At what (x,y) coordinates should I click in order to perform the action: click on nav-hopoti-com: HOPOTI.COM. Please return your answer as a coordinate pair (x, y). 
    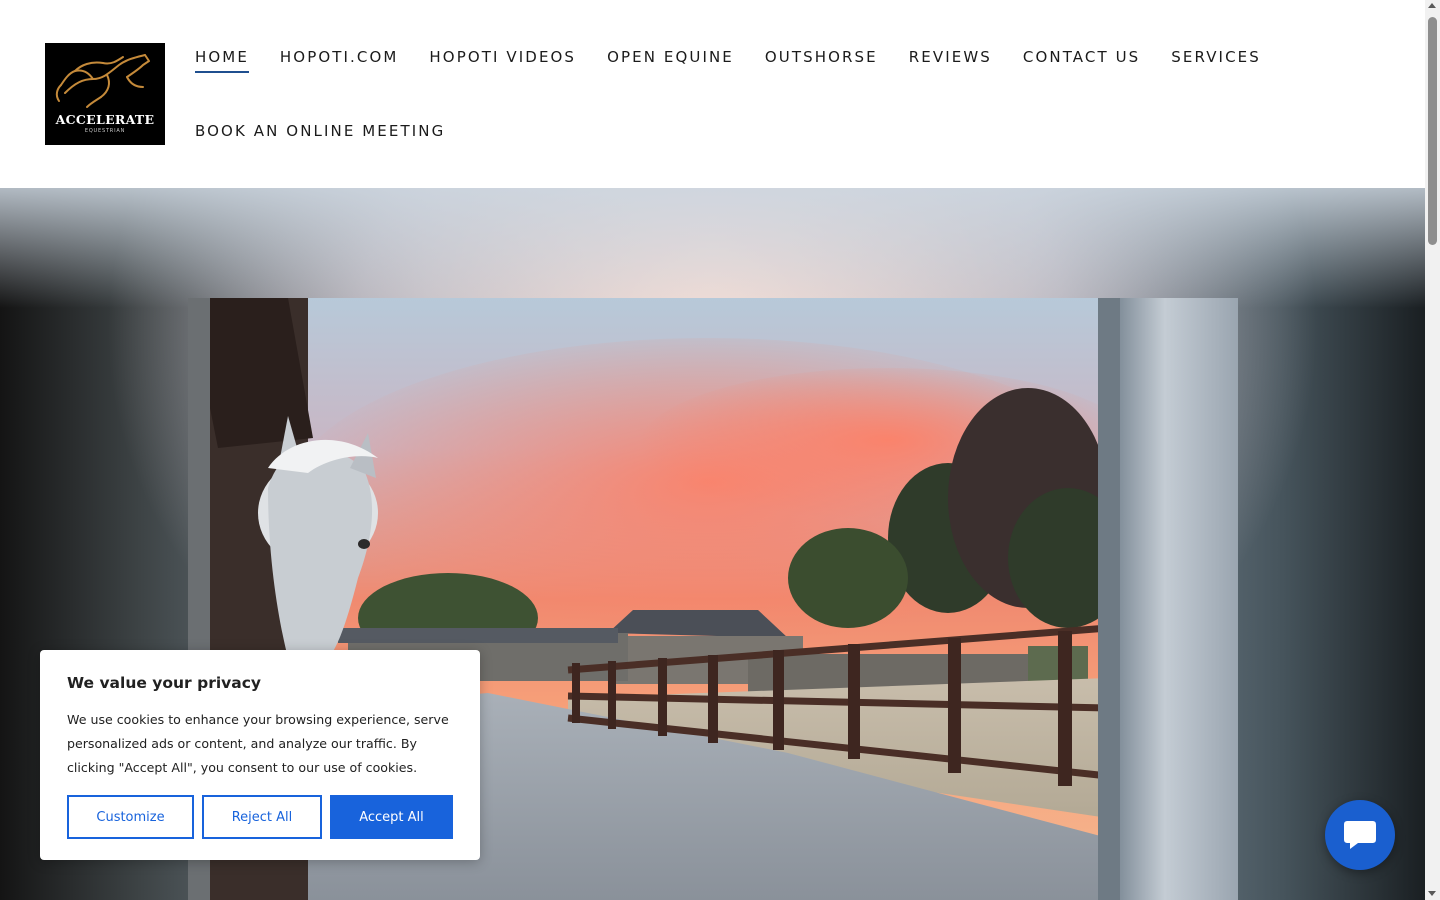
    Looking at the image, I should click on (339, 57).